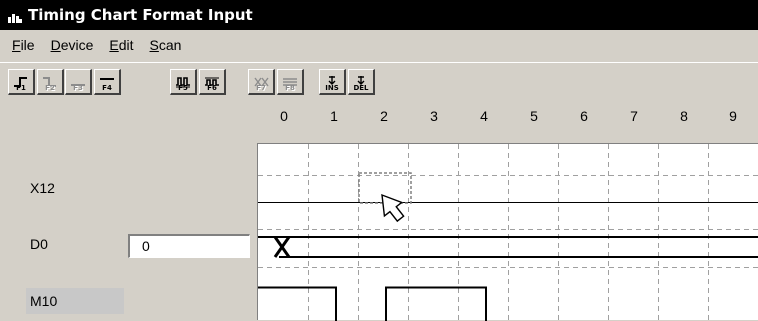 This screenshot has width=758, height=321. What do you see at coordinates (42, 188) in the screenshot?
I see `signal-label-x12: X12` at bounding box center [42, 188].